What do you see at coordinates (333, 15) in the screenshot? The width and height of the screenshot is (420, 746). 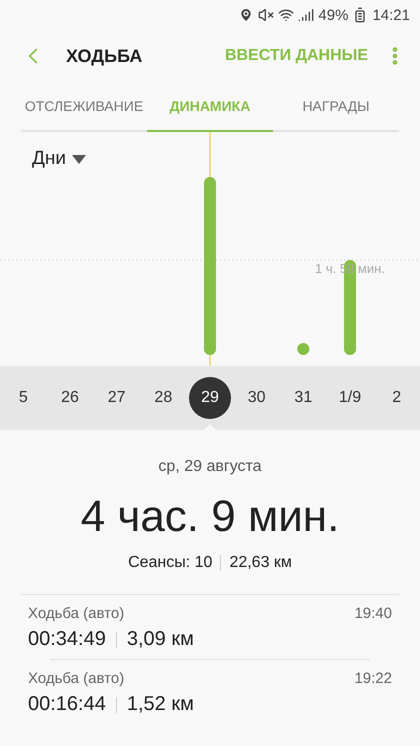 I see `battery-percent: 49%` at bounding box center [333, 15].